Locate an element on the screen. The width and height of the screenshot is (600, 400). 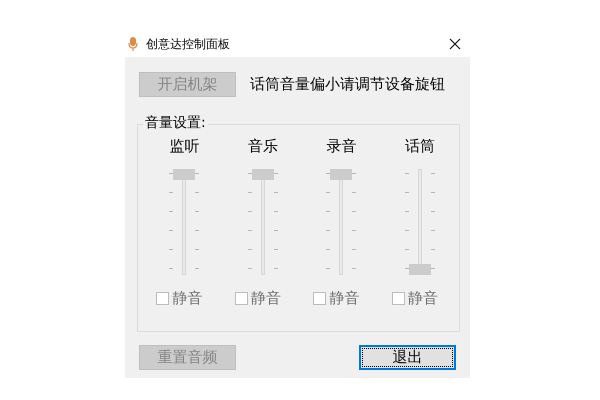
group-title: 音量设置: is located at coordinates (175, 123).